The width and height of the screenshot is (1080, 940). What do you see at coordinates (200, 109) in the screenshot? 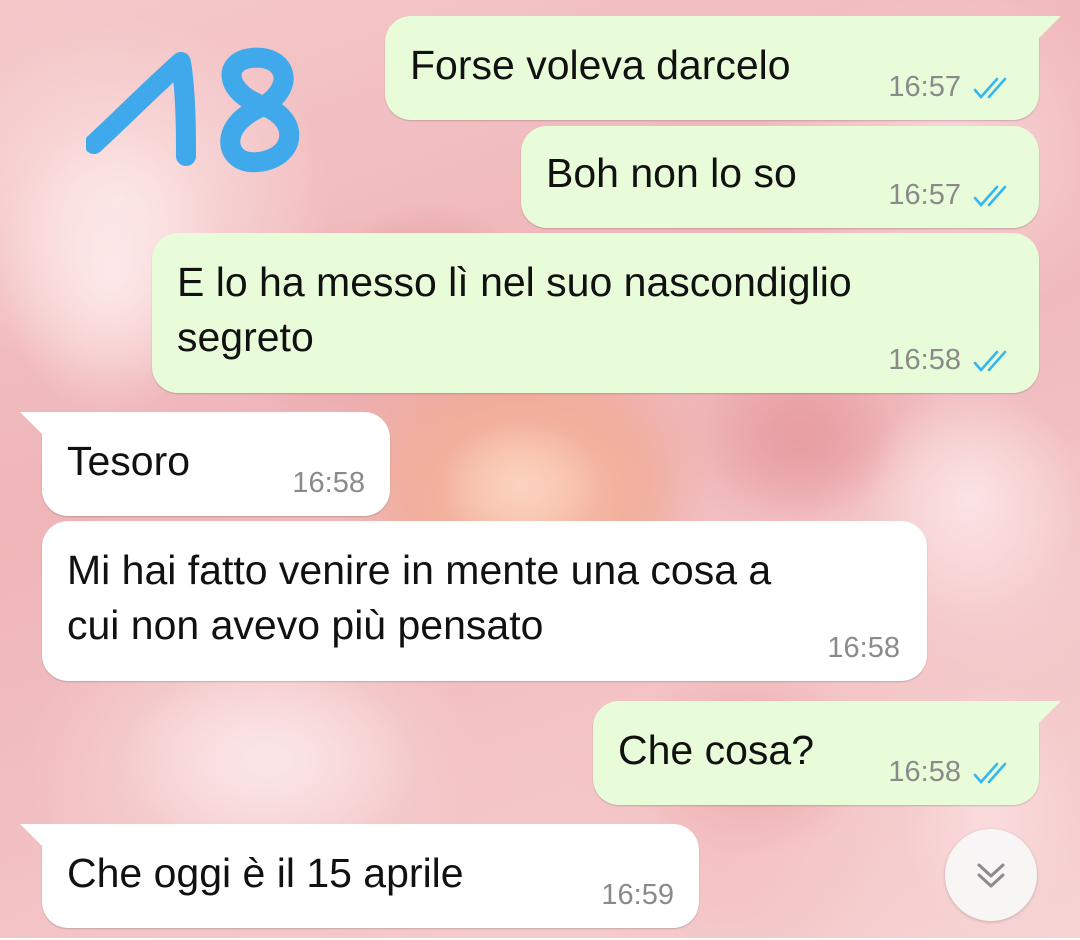
I see `number-18-sticker: 18` at bounding box center [200, 109].